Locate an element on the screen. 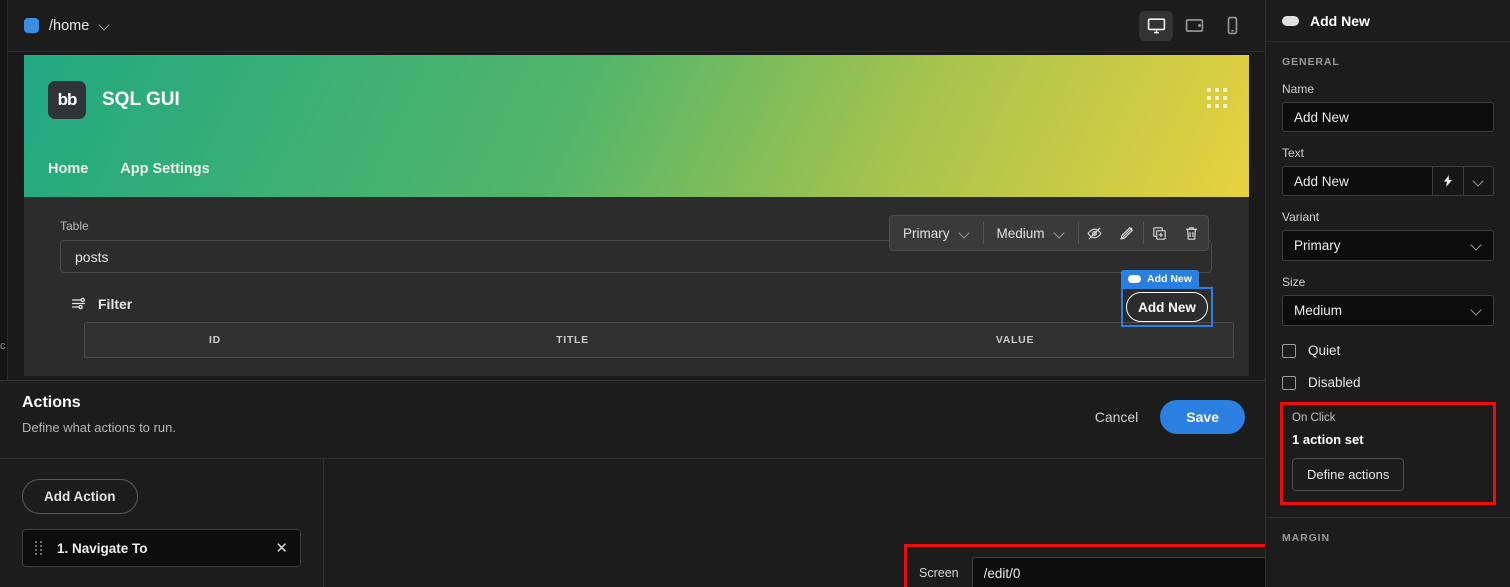  mobile-icon is located at coordinates (1232, 25).